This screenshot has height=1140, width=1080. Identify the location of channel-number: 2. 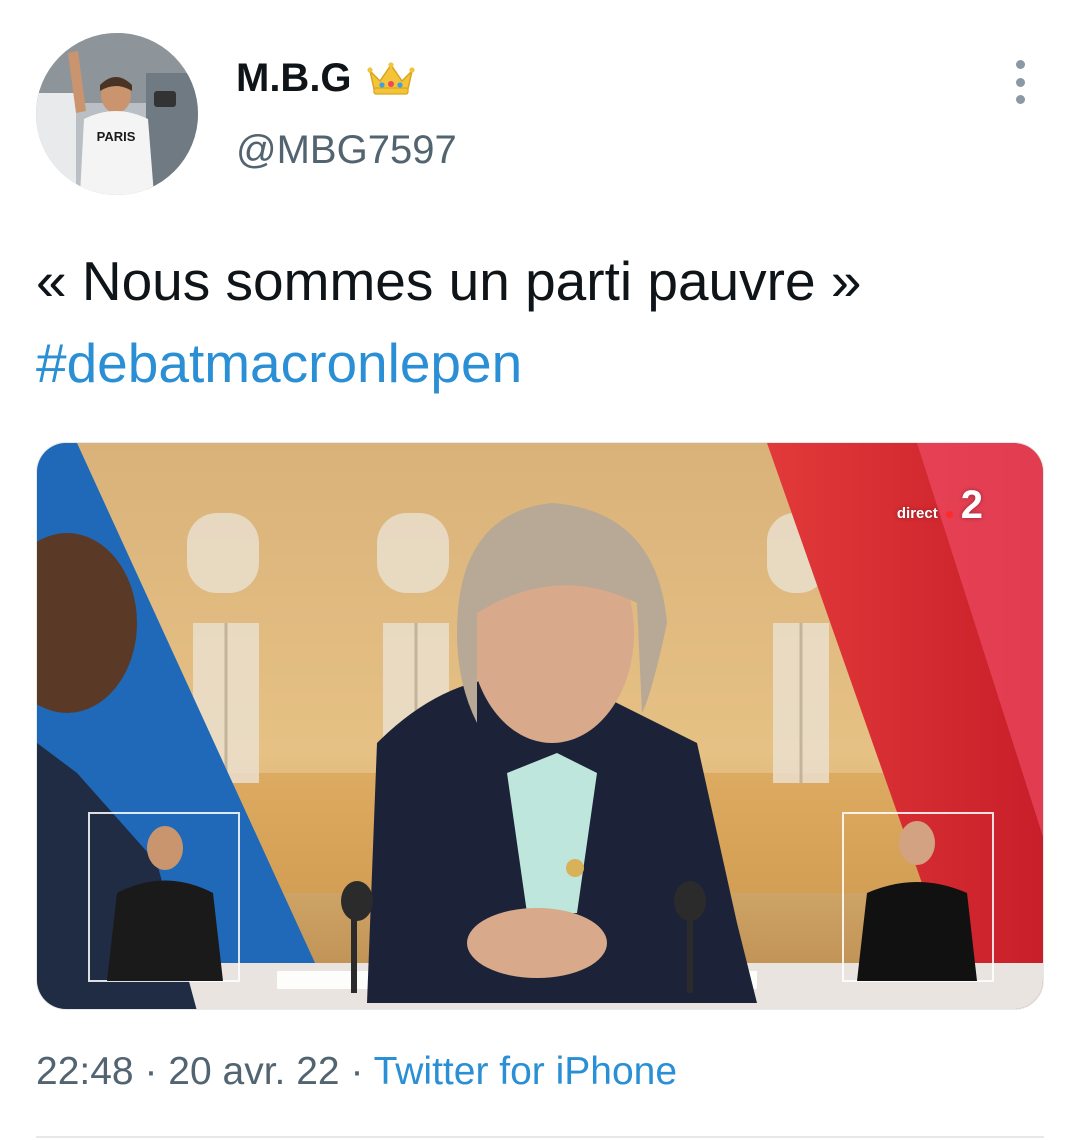
(971, 505).